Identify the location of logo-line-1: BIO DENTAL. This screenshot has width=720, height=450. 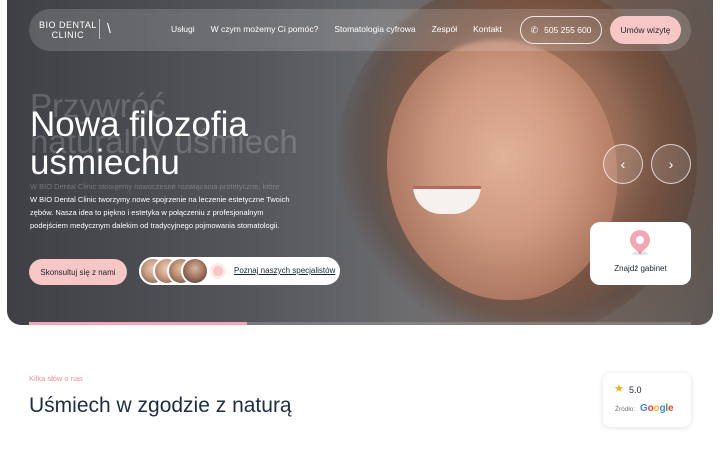
(68, 25).